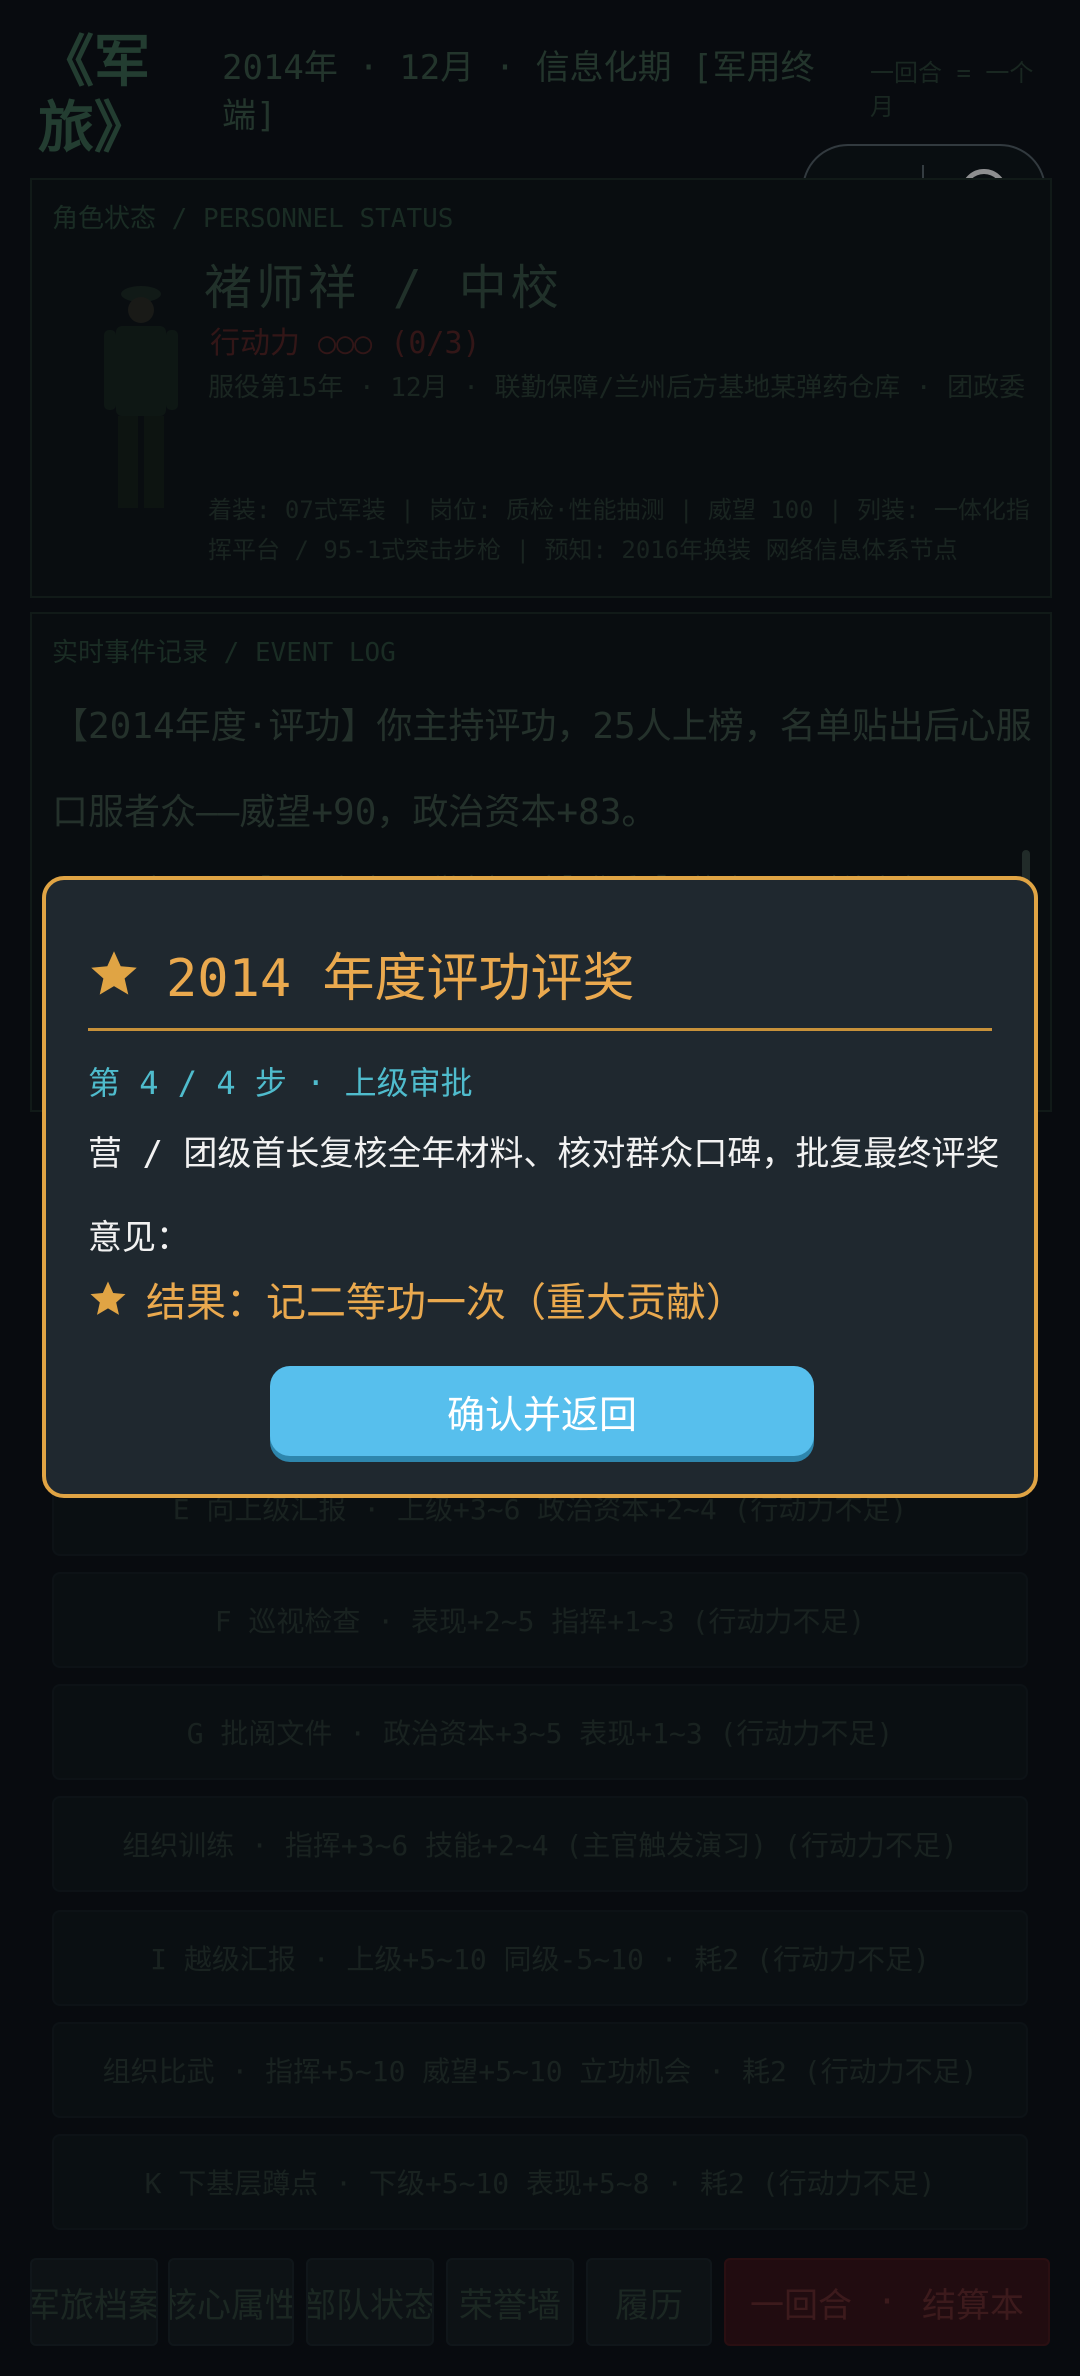 The width and height of the screenshot is (1080, 2376). I want to click on dialog-title: 2014 年度评功评奖, so click(361, 973).